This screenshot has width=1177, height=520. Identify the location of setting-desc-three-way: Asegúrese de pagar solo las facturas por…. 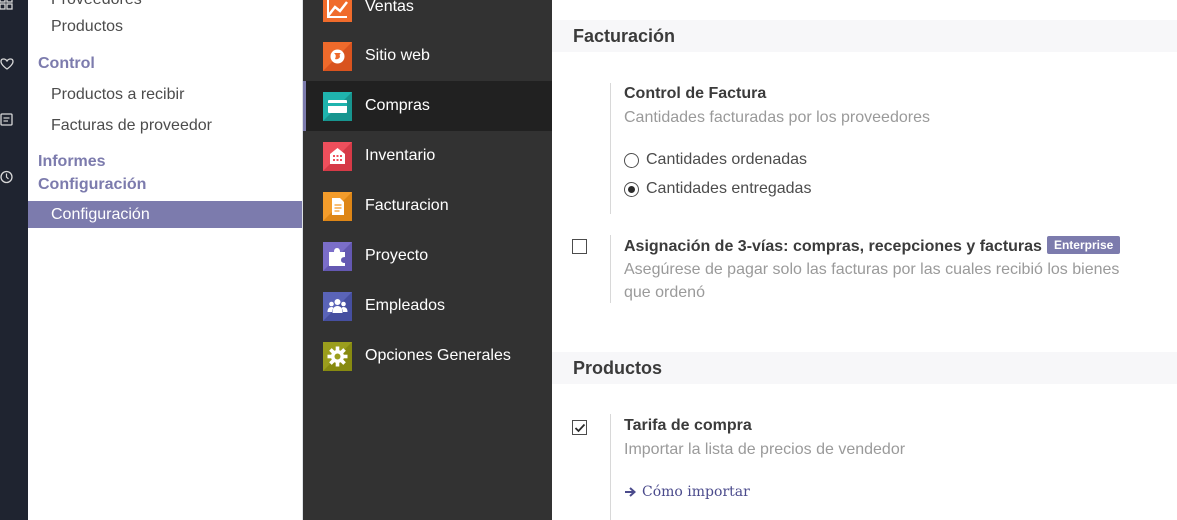
(872, 281).